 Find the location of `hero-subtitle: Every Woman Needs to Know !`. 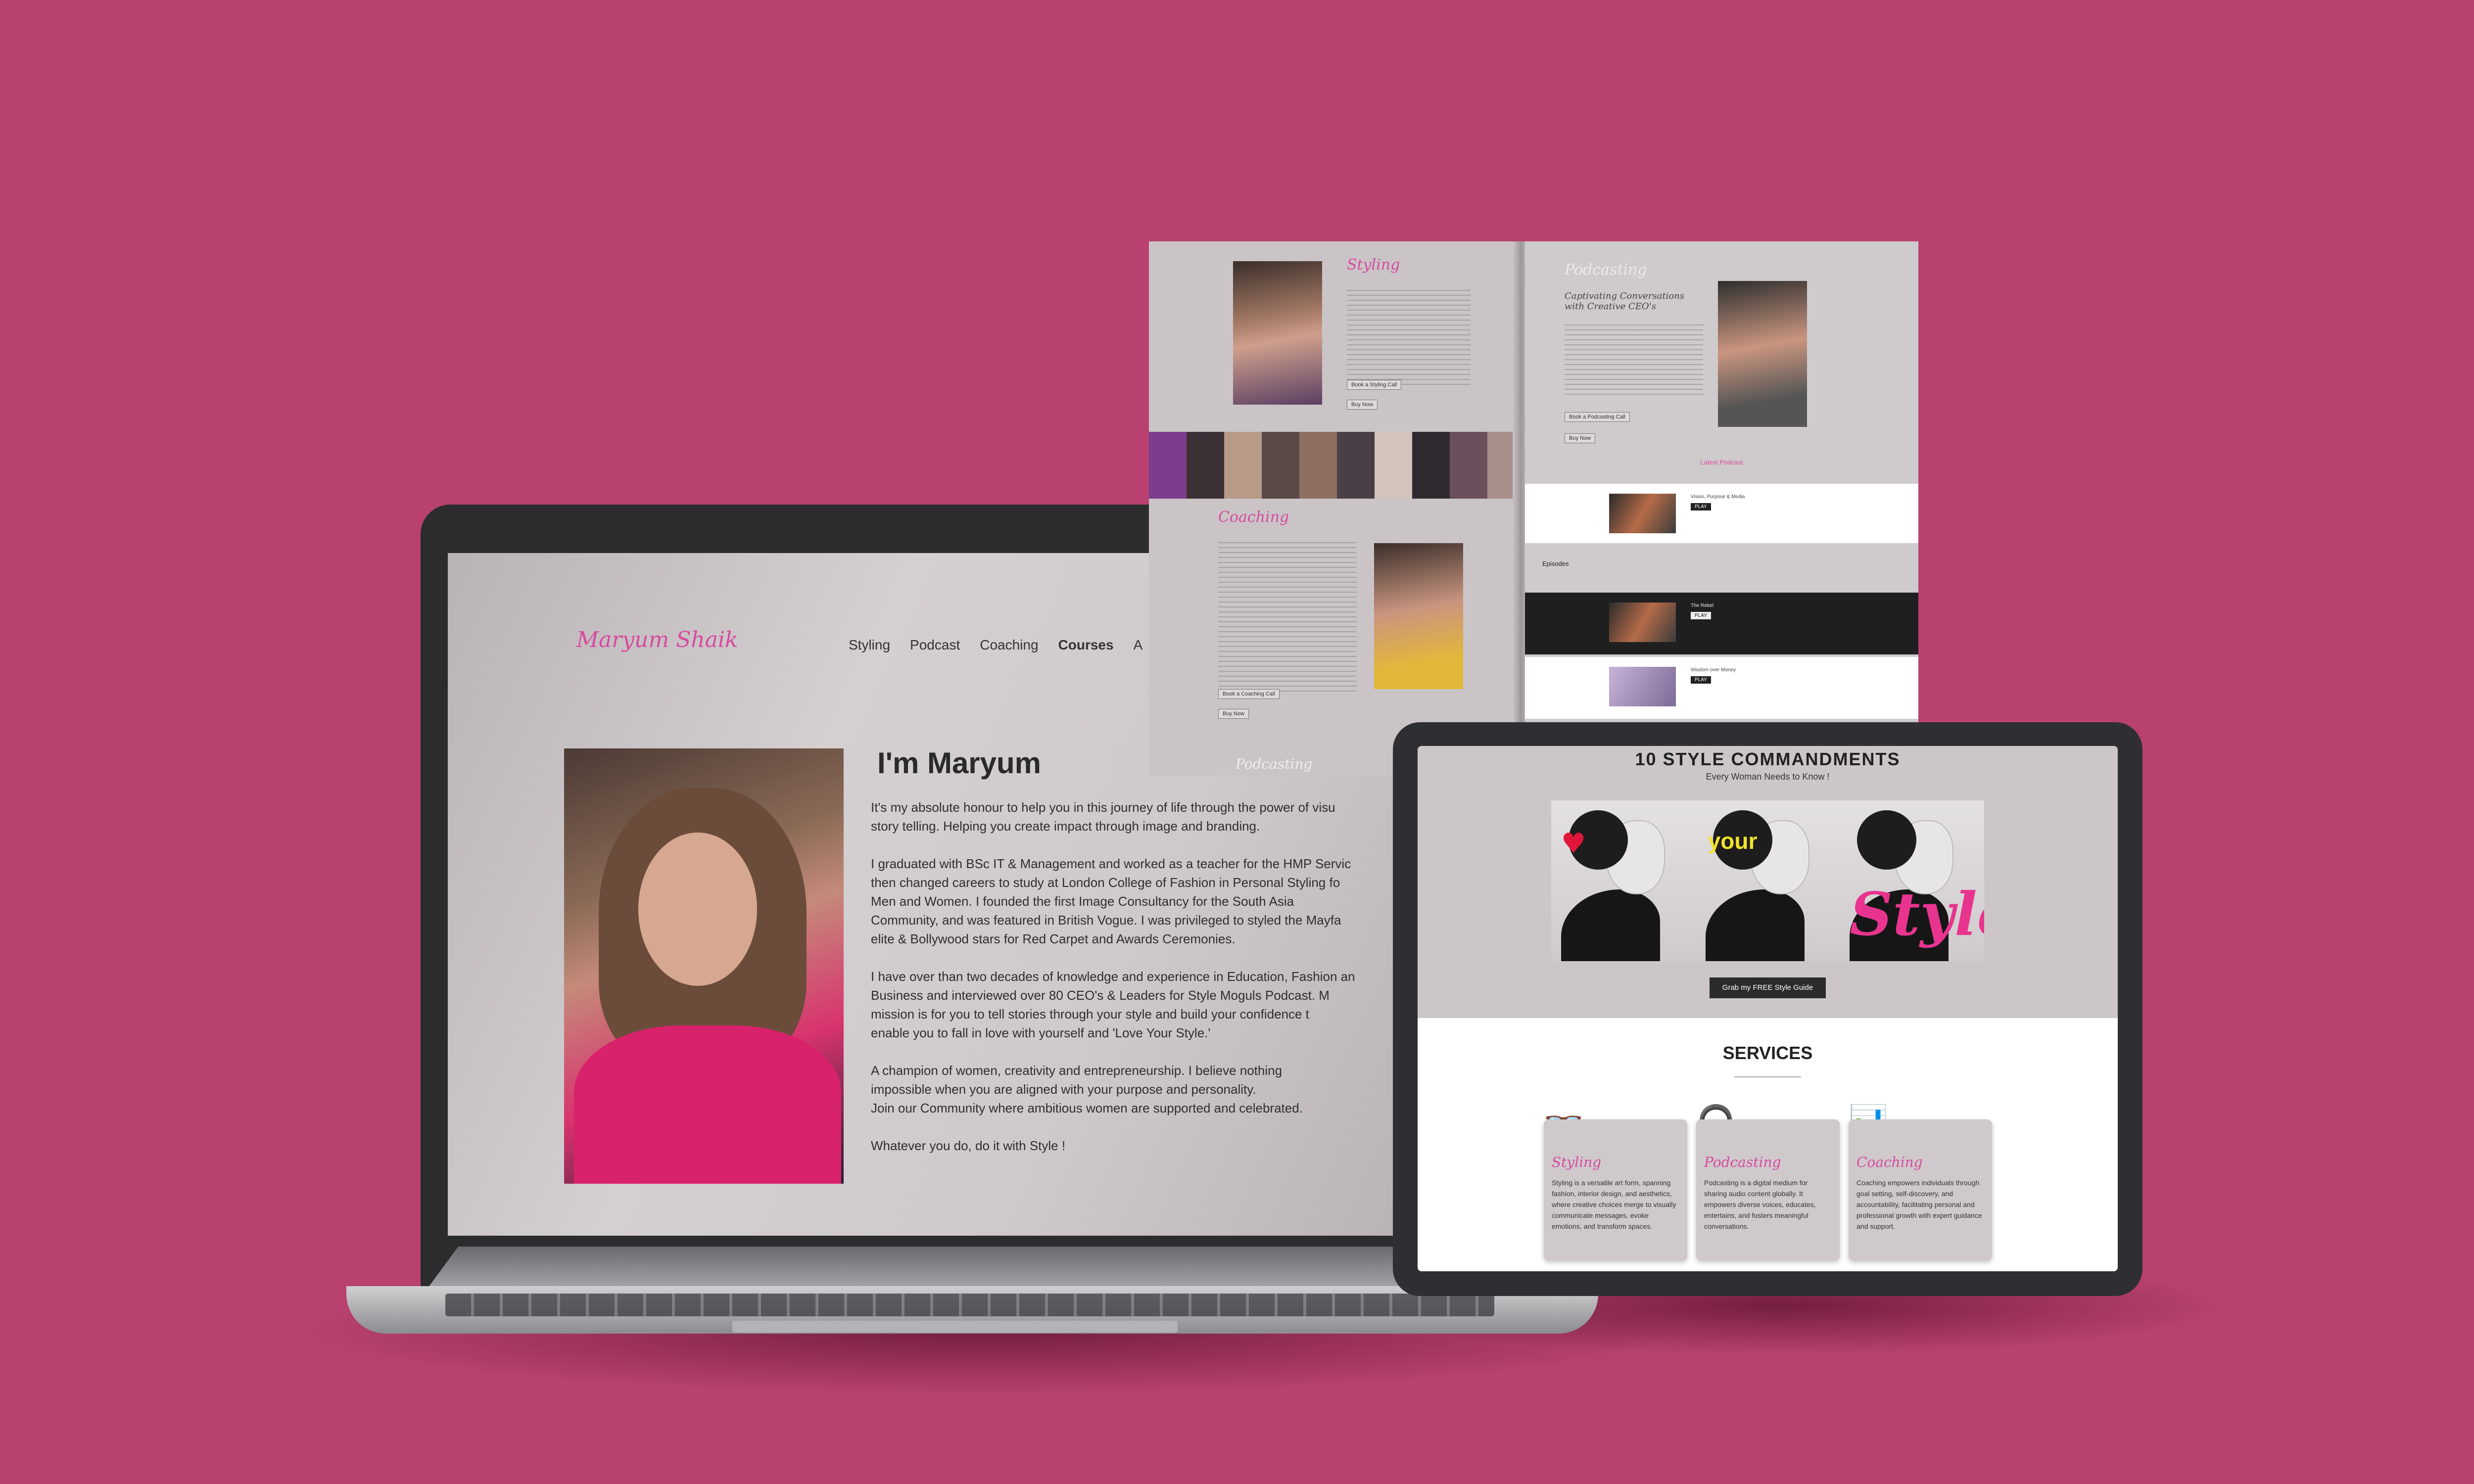

hero-subtitle: Every Woman Needs to Know ! is located at coordinates (1768, 777).